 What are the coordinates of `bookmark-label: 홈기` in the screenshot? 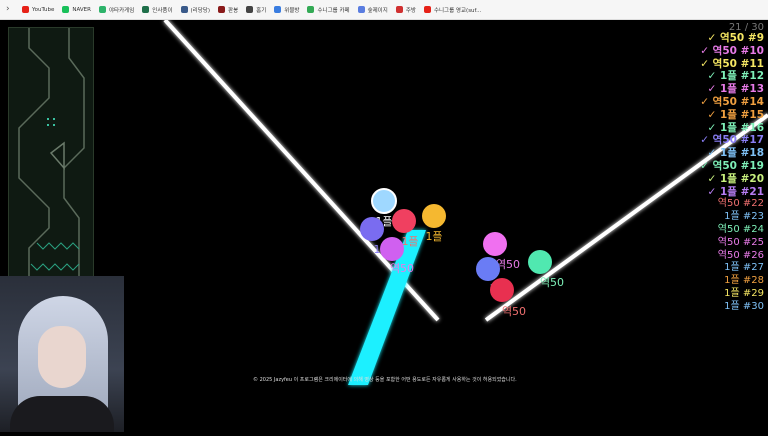 It's located at (261, 10).